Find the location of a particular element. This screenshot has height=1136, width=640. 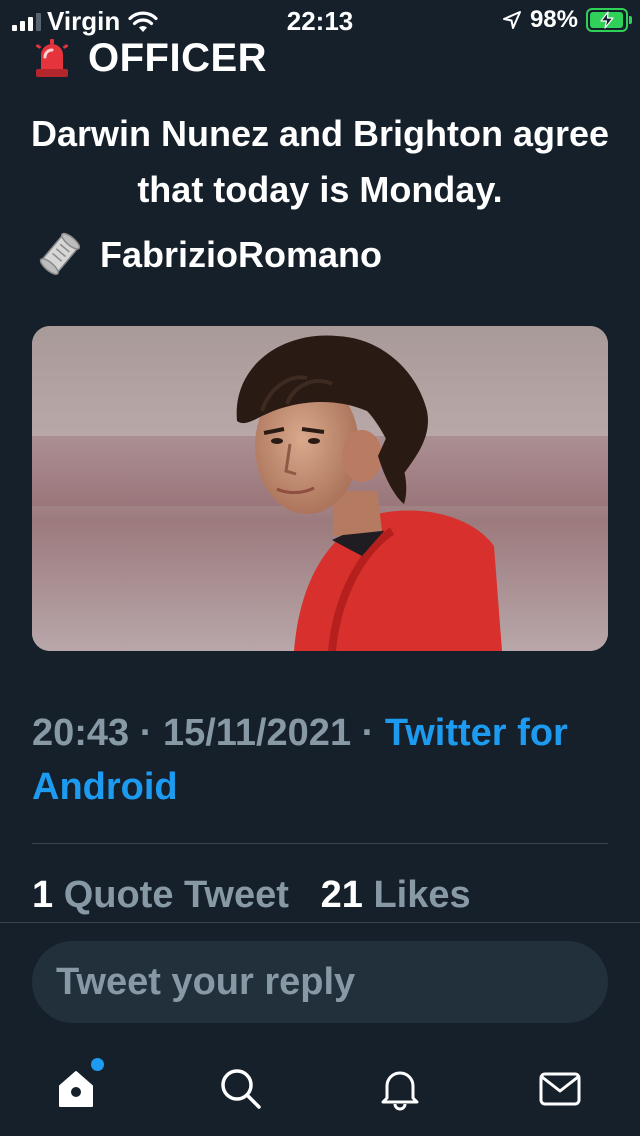

quote-tweets-stat: 1 Quote Tweet is located at coordinates (160, 895).